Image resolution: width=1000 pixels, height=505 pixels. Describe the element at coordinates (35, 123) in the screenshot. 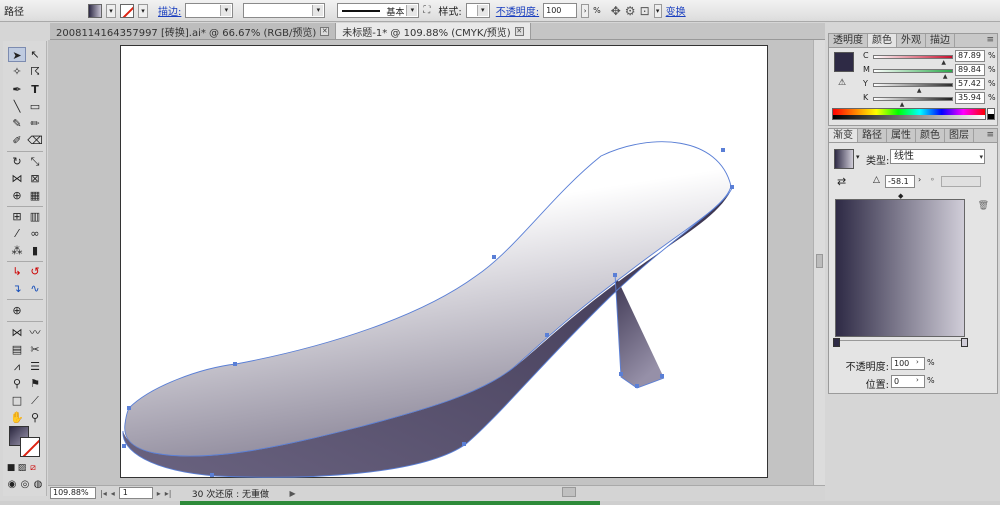

I see `pencil-tool-icon: ✏` at that location.